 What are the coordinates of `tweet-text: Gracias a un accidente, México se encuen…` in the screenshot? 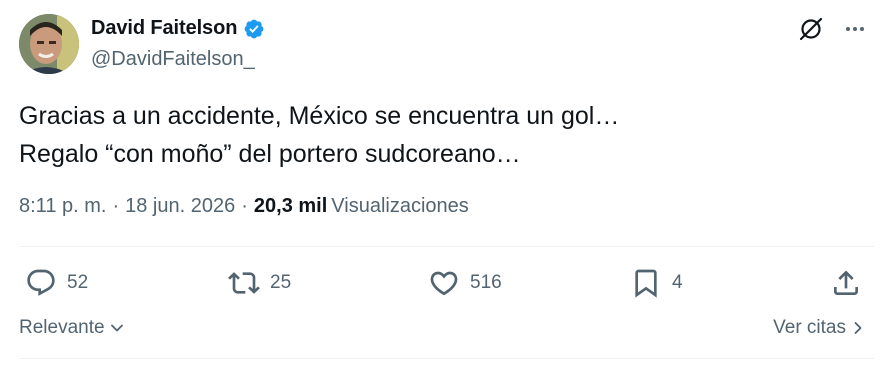 It's located at (319, 135).